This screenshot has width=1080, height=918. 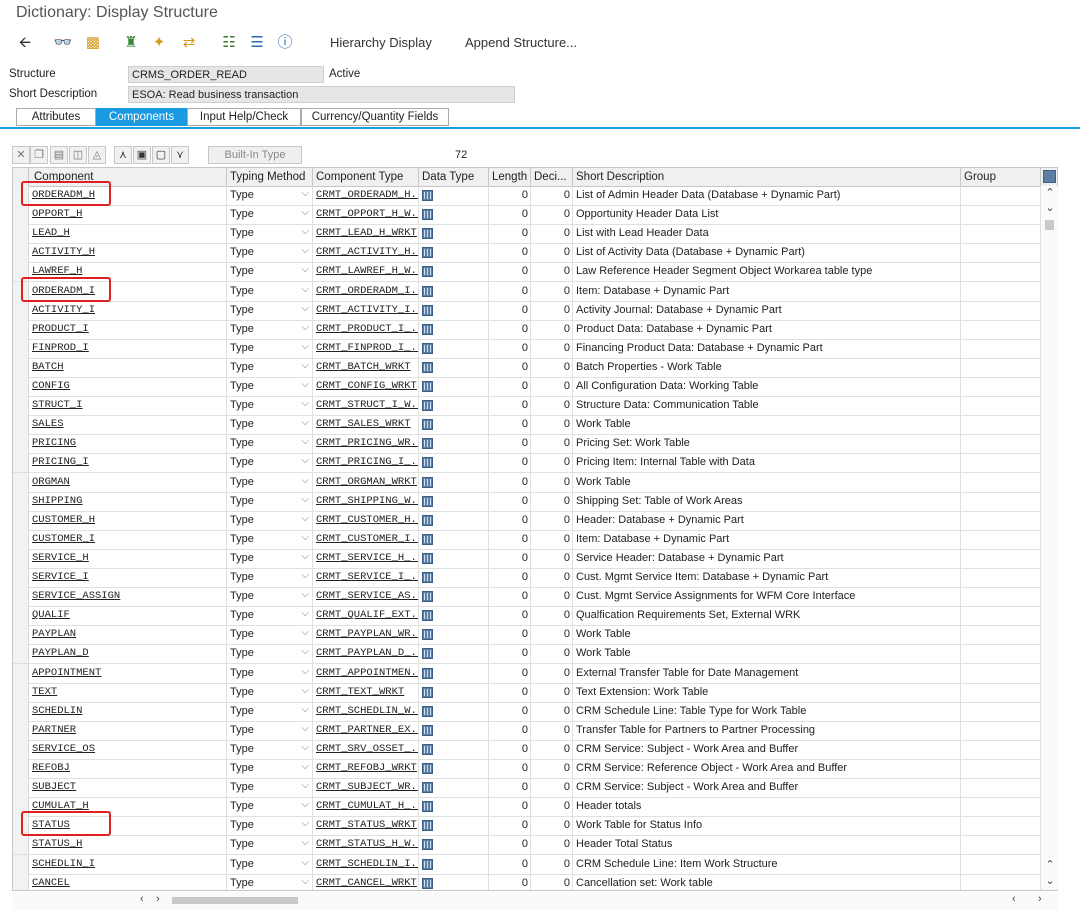 What do you see at coordinates (128, 348) in the screenshot?
I see `component-cell: FINPROD_I` at bounding box center [128, 348].